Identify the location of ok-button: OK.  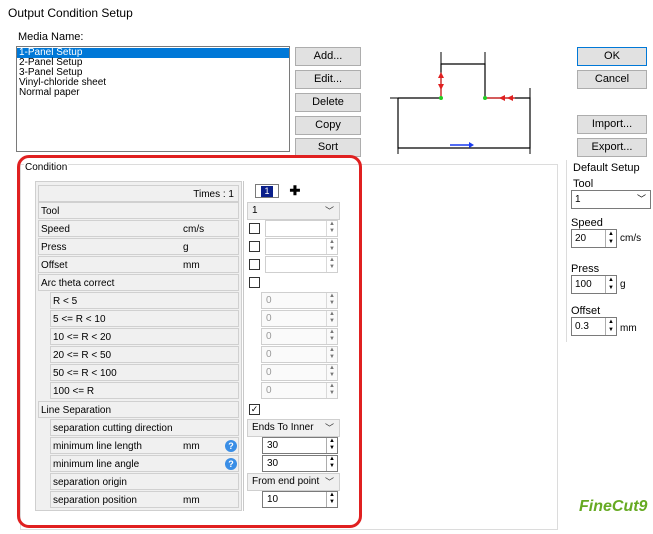
(612, 56).